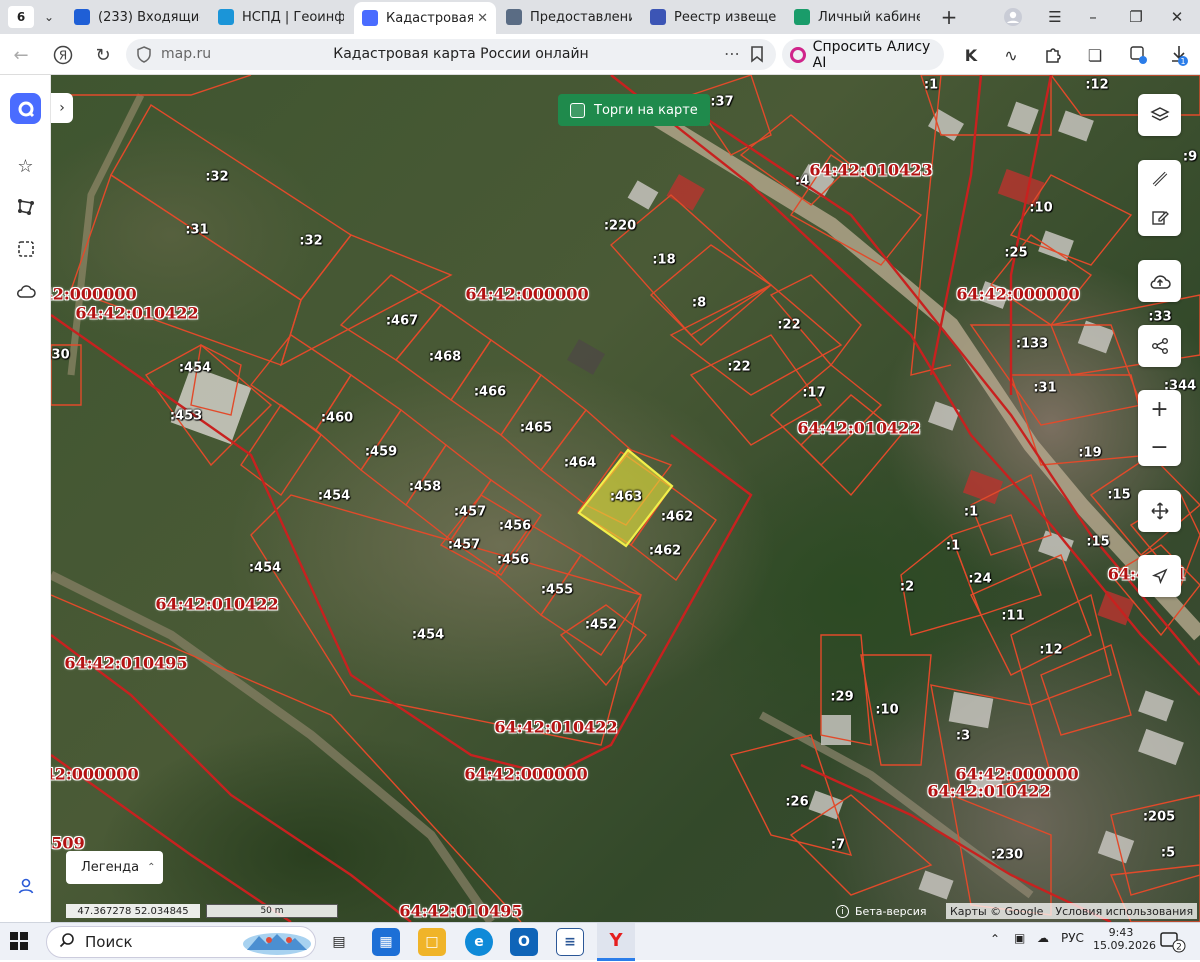 Image resolution: width=1200 pixels, height=962 pixels. What do you see at coordinates (1159, 817) in the screenshot?
I see `plot-label: :205` at bounding box center [1159, 817].